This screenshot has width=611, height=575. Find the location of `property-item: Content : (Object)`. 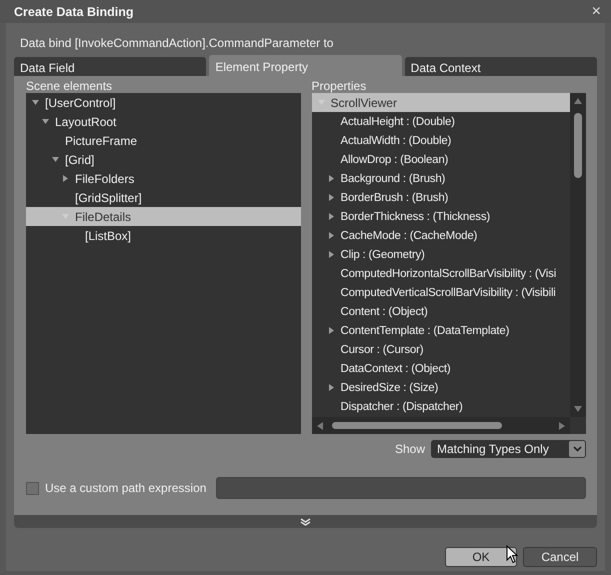

property-item: Content : (Object) is located at coordinates (441, 311).